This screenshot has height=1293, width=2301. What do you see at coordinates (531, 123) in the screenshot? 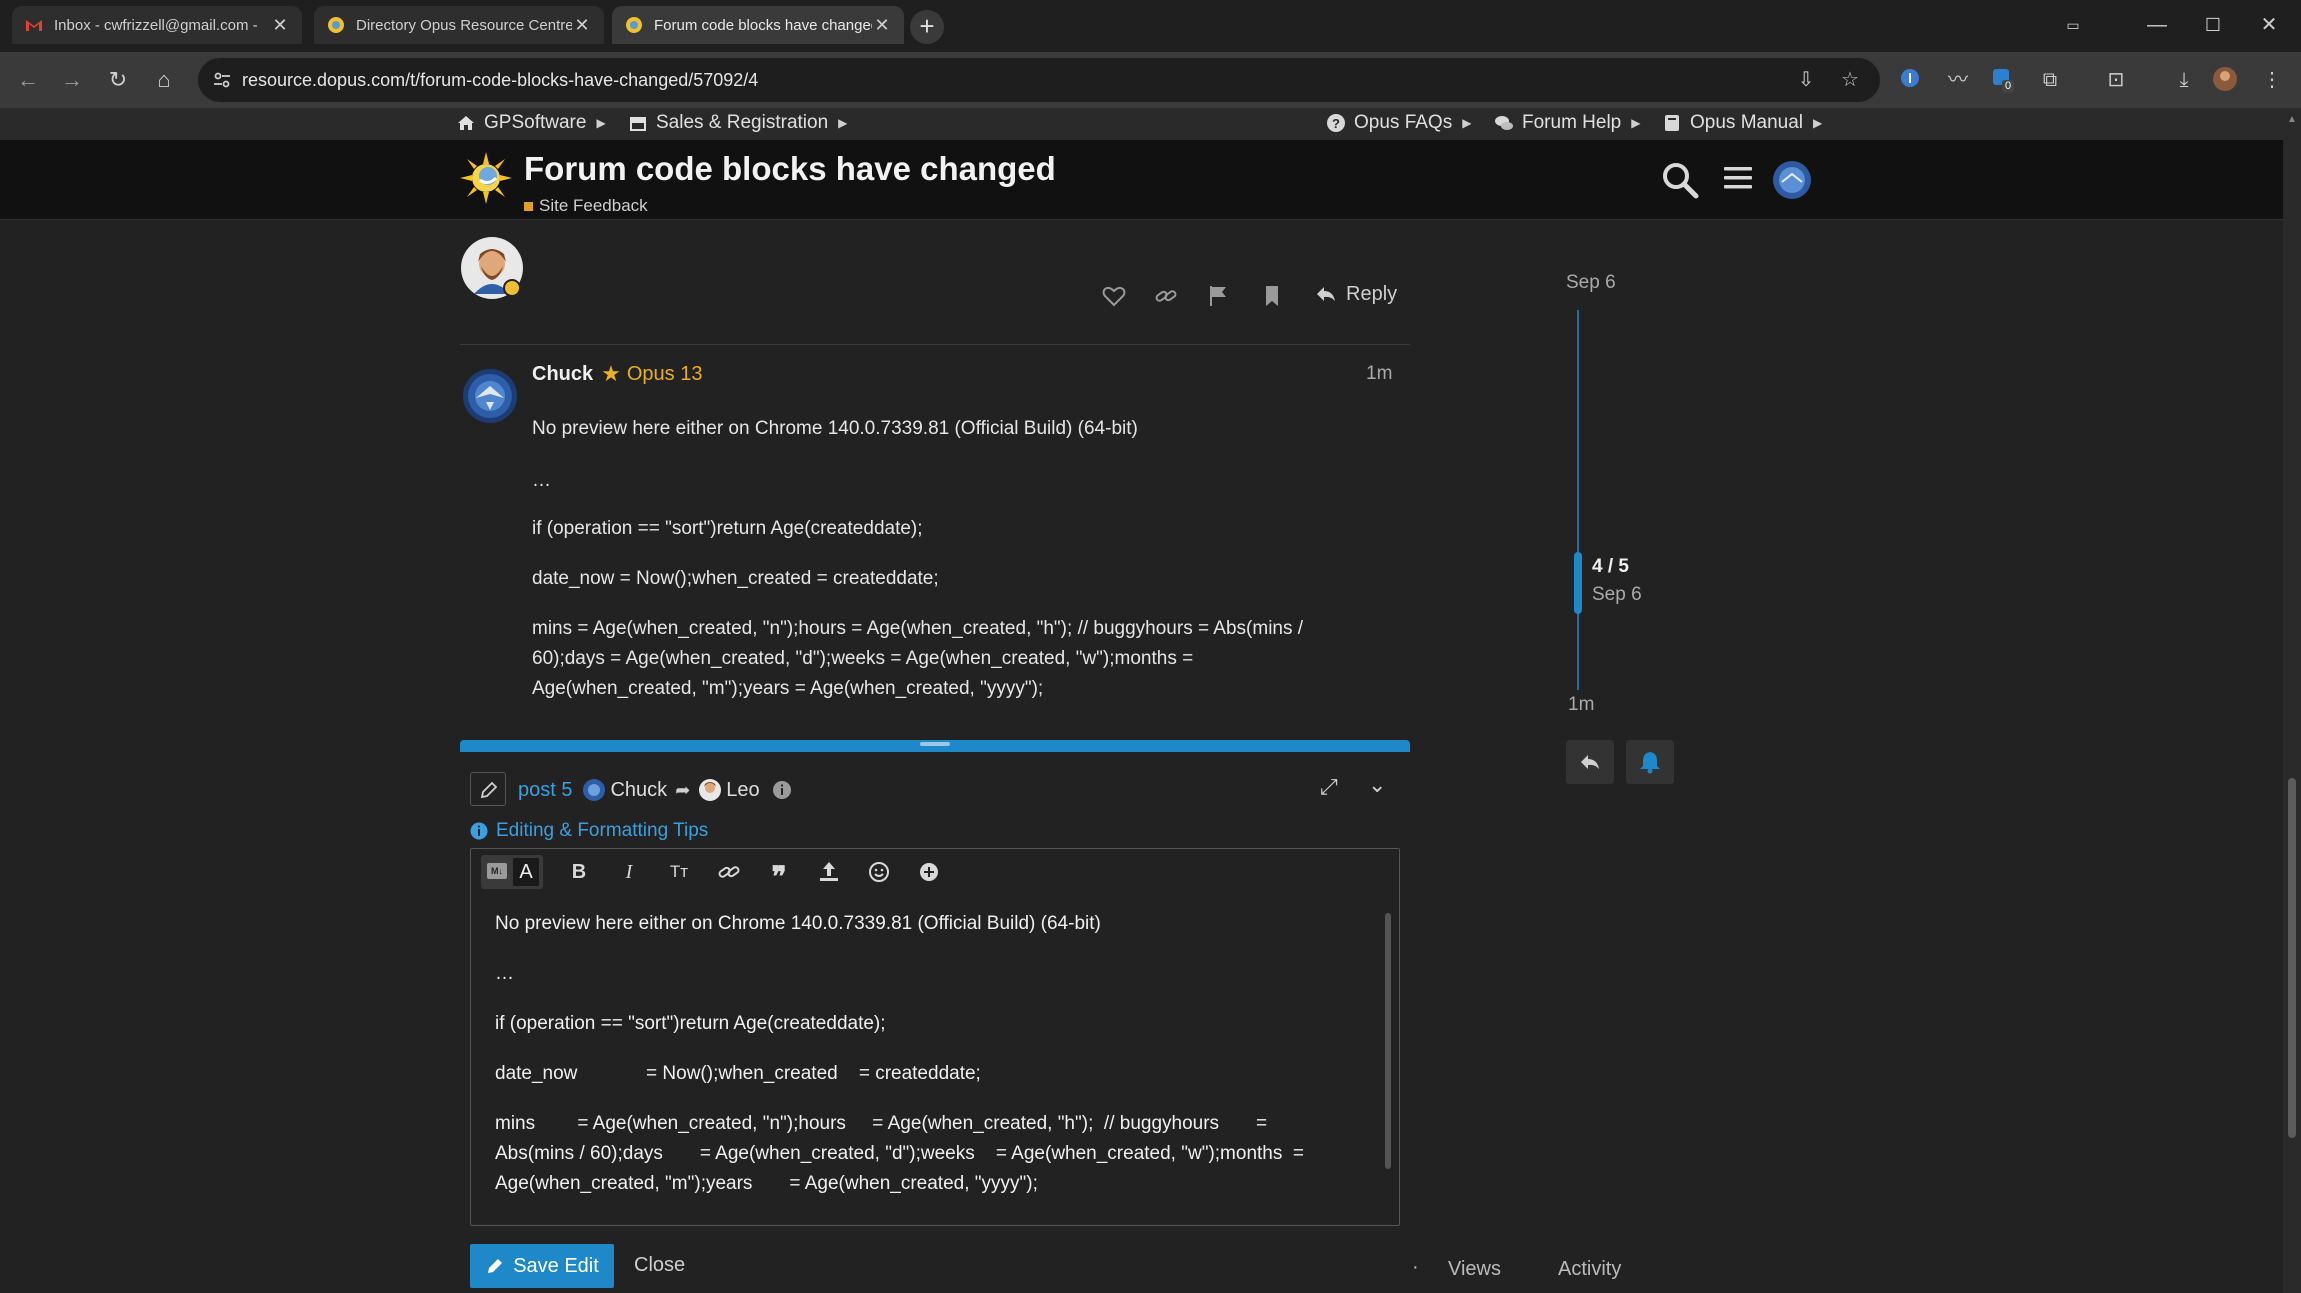
I see `nav-gpsoftware: GPSoftware ▶` at bounding box center [531, 123].